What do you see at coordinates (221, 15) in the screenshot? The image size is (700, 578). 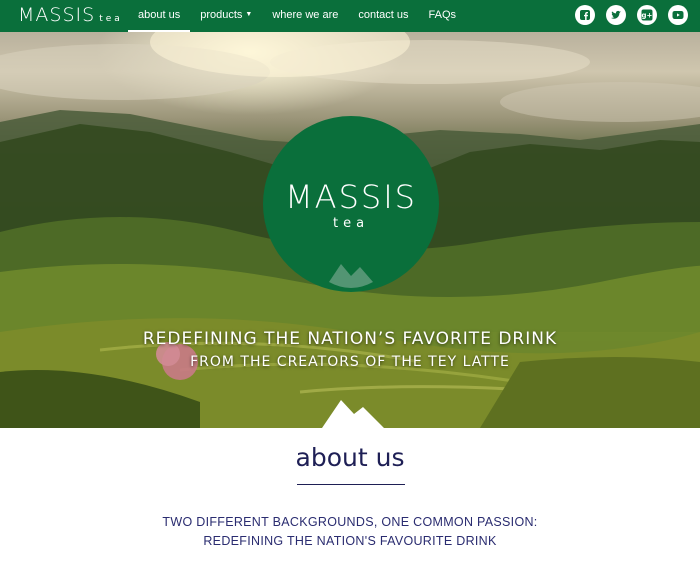 I see `nav-item-label: products` at bounding box center [221, 15].